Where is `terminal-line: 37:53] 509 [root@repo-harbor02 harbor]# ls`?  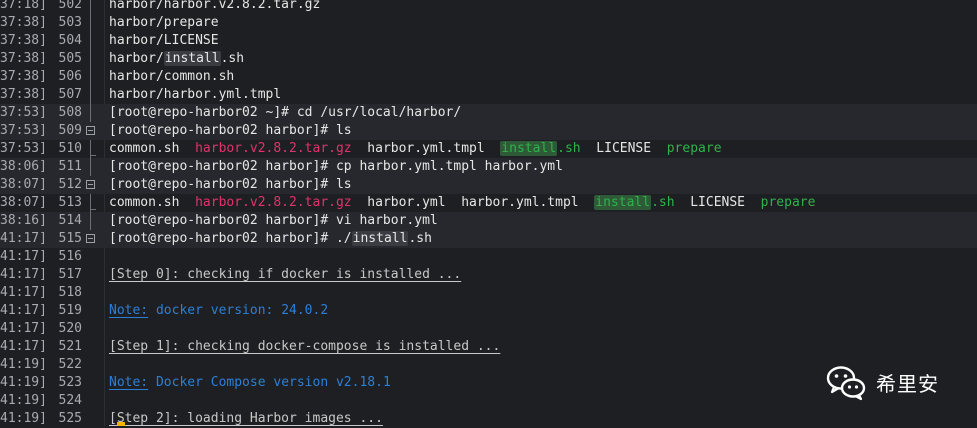
terminal-line: 37:53] 509 [root@repo-harbor02 harbor]# ls is located at coordinates (488, 131).